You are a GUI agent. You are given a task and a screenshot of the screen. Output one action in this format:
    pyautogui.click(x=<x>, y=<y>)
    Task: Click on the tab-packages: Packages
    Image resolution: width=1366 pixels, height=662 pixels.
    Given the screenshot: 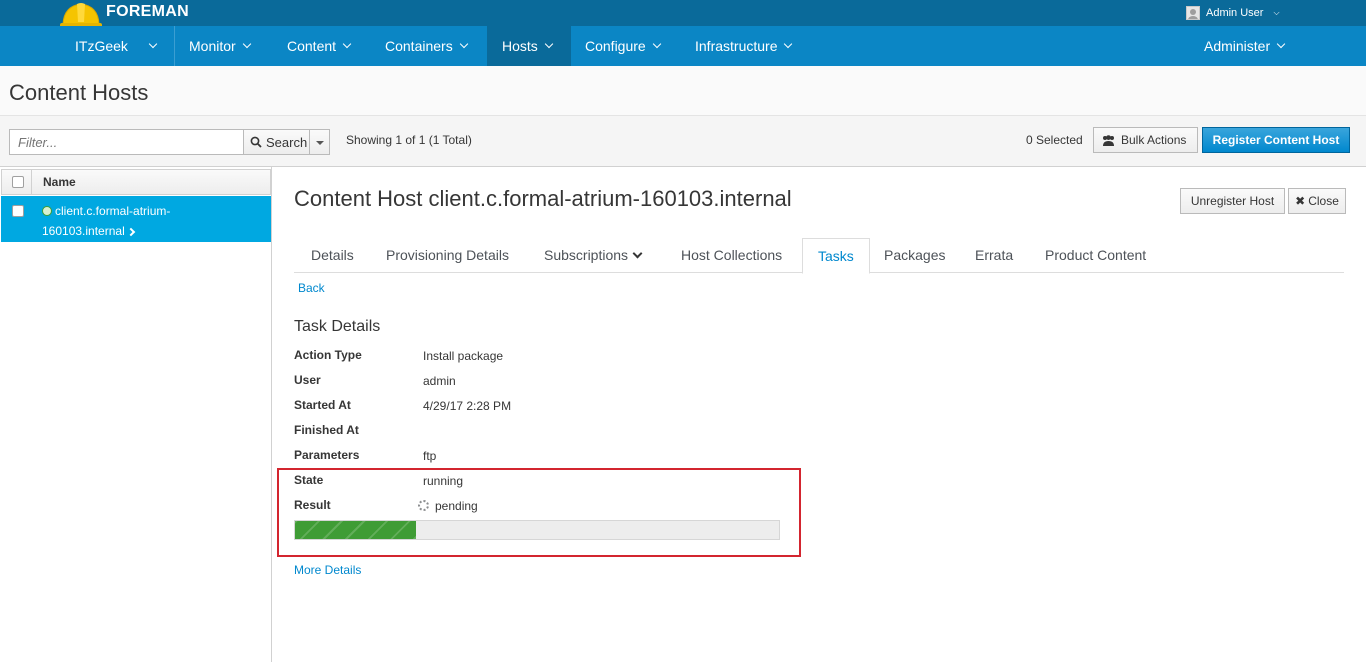 What is the action you would take?
    pyautogui.click(x=914, y=255)
    